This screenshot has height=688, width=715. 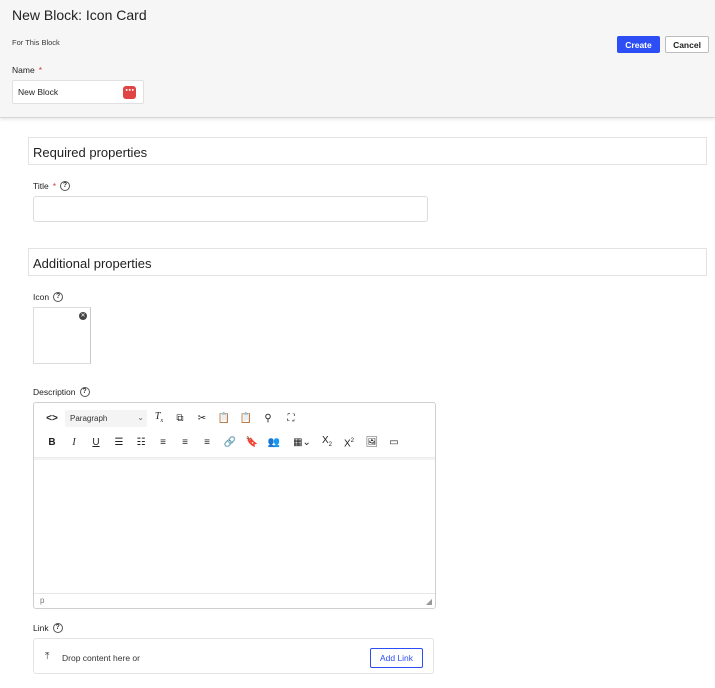 I want to click on copy-icon: ⧉, so click(x=180, y=419).